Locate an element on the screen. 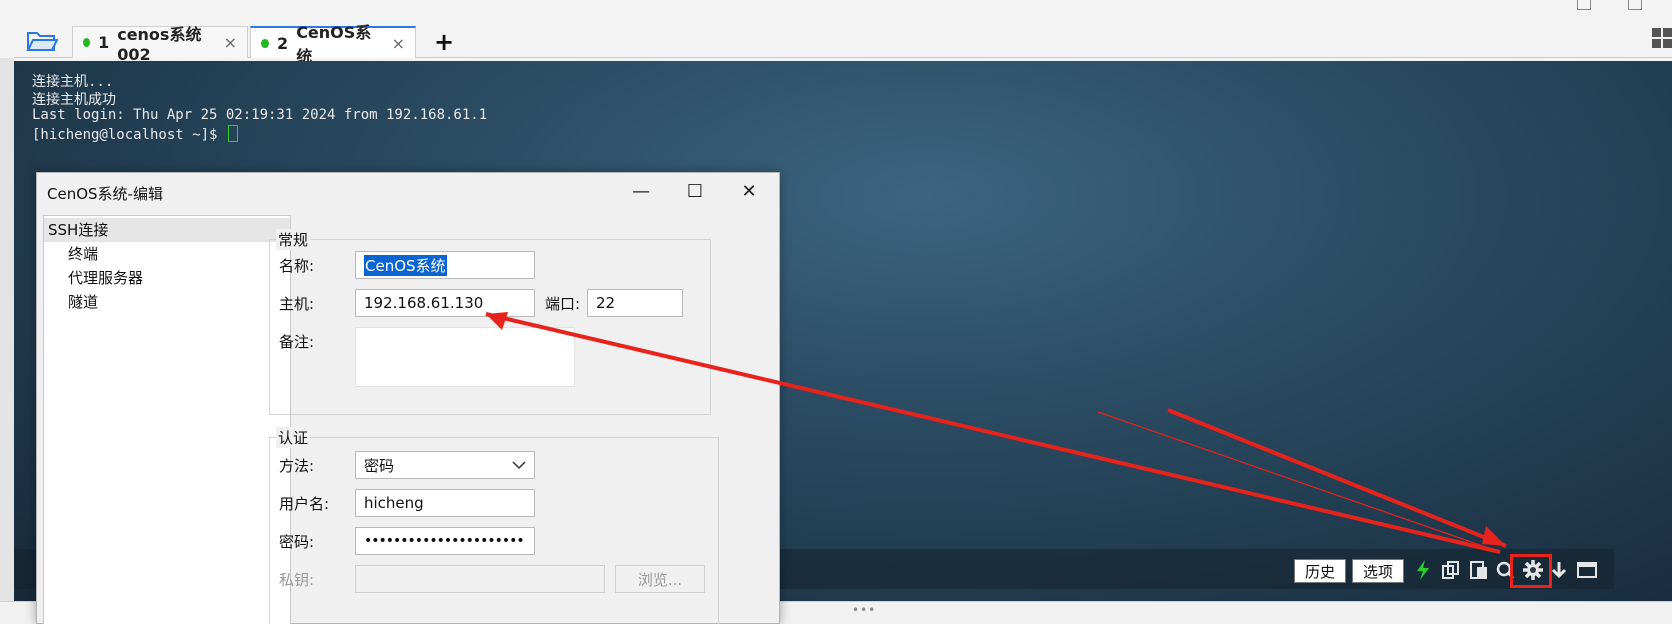 The height and width of the screenshot is (624, 1672). tab-label: cenos系统002 is located at coordinates (159, 44).